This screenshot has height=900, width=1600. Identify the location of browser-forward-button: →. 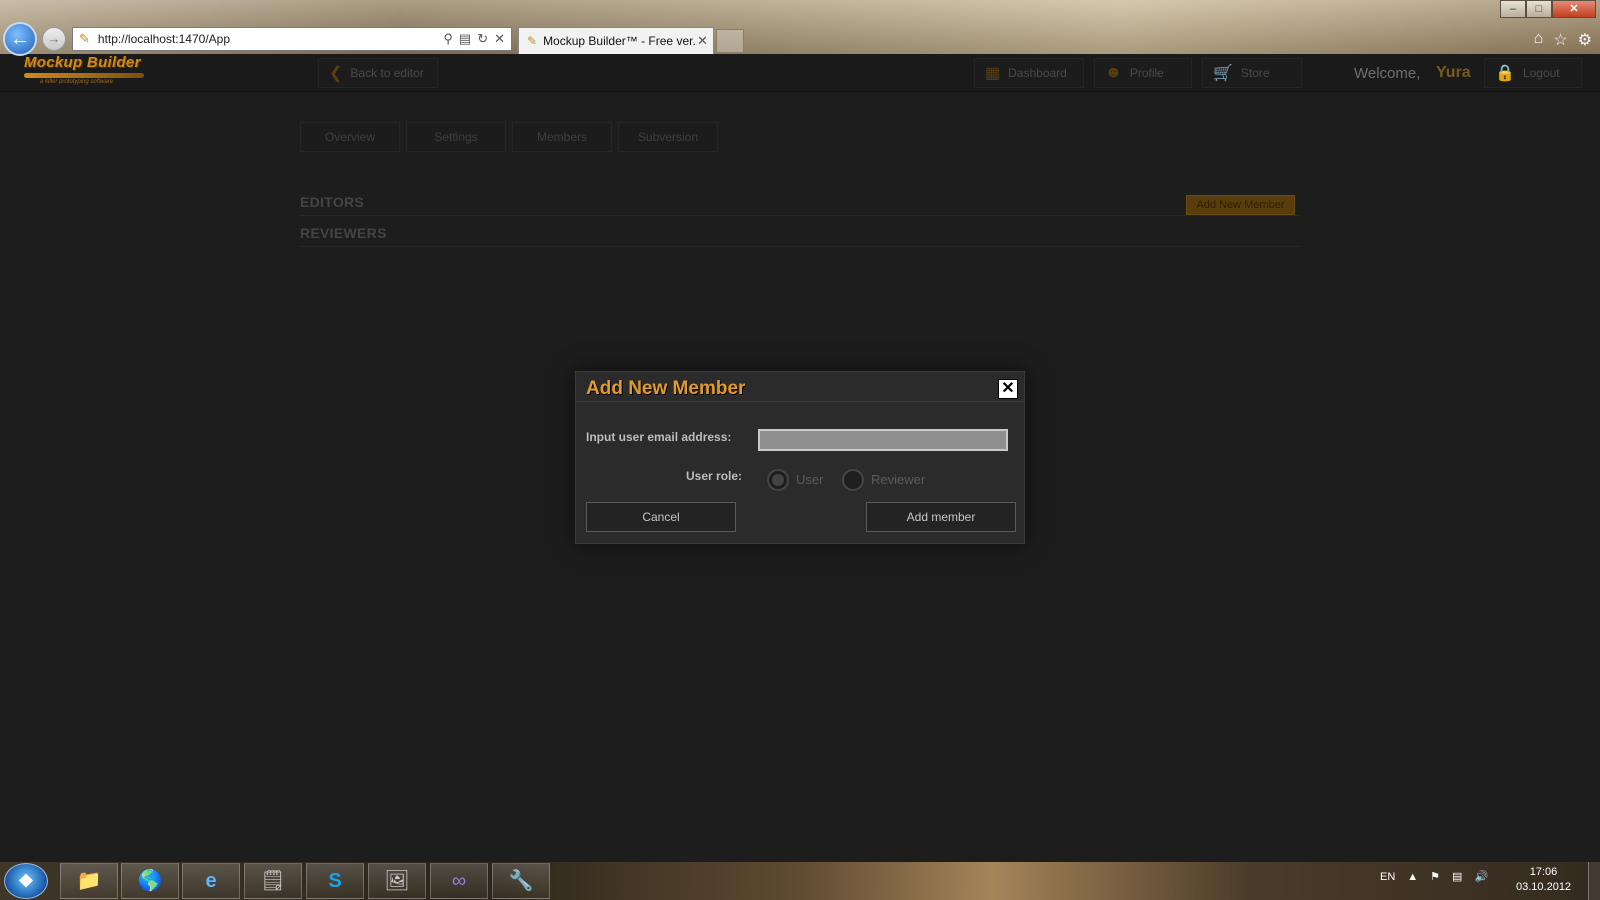
(54, 39).